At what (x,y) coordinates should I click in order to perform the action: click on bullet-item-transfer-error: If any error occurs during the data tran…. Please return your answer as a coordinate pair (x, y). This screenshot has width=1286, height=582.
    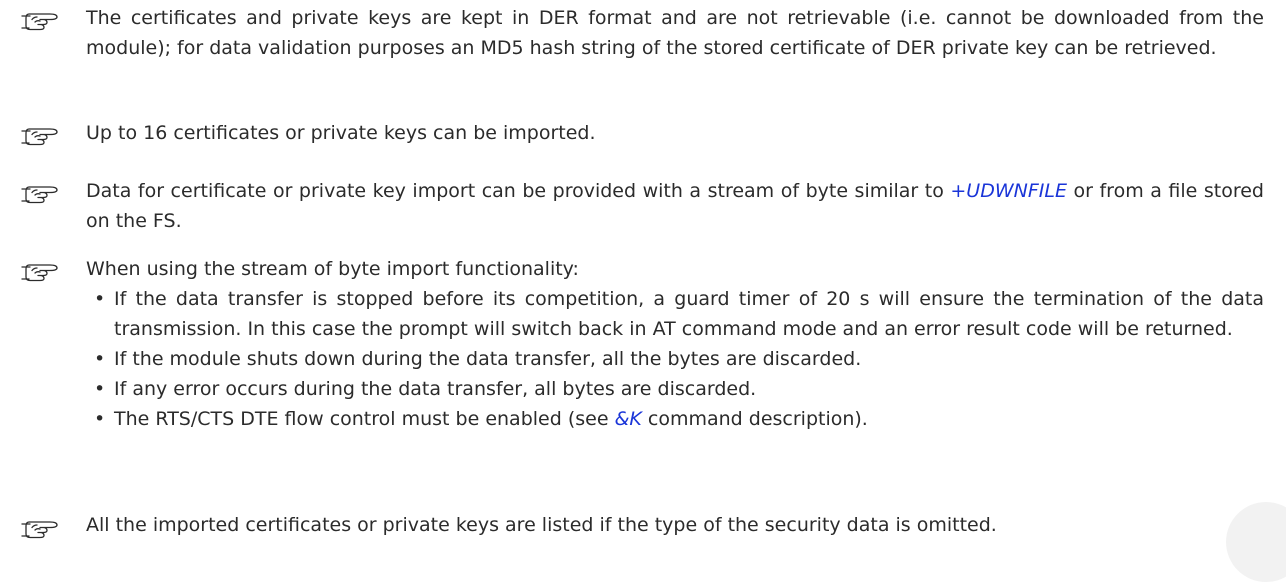
    Looking at the image, I should click on (675, 389).